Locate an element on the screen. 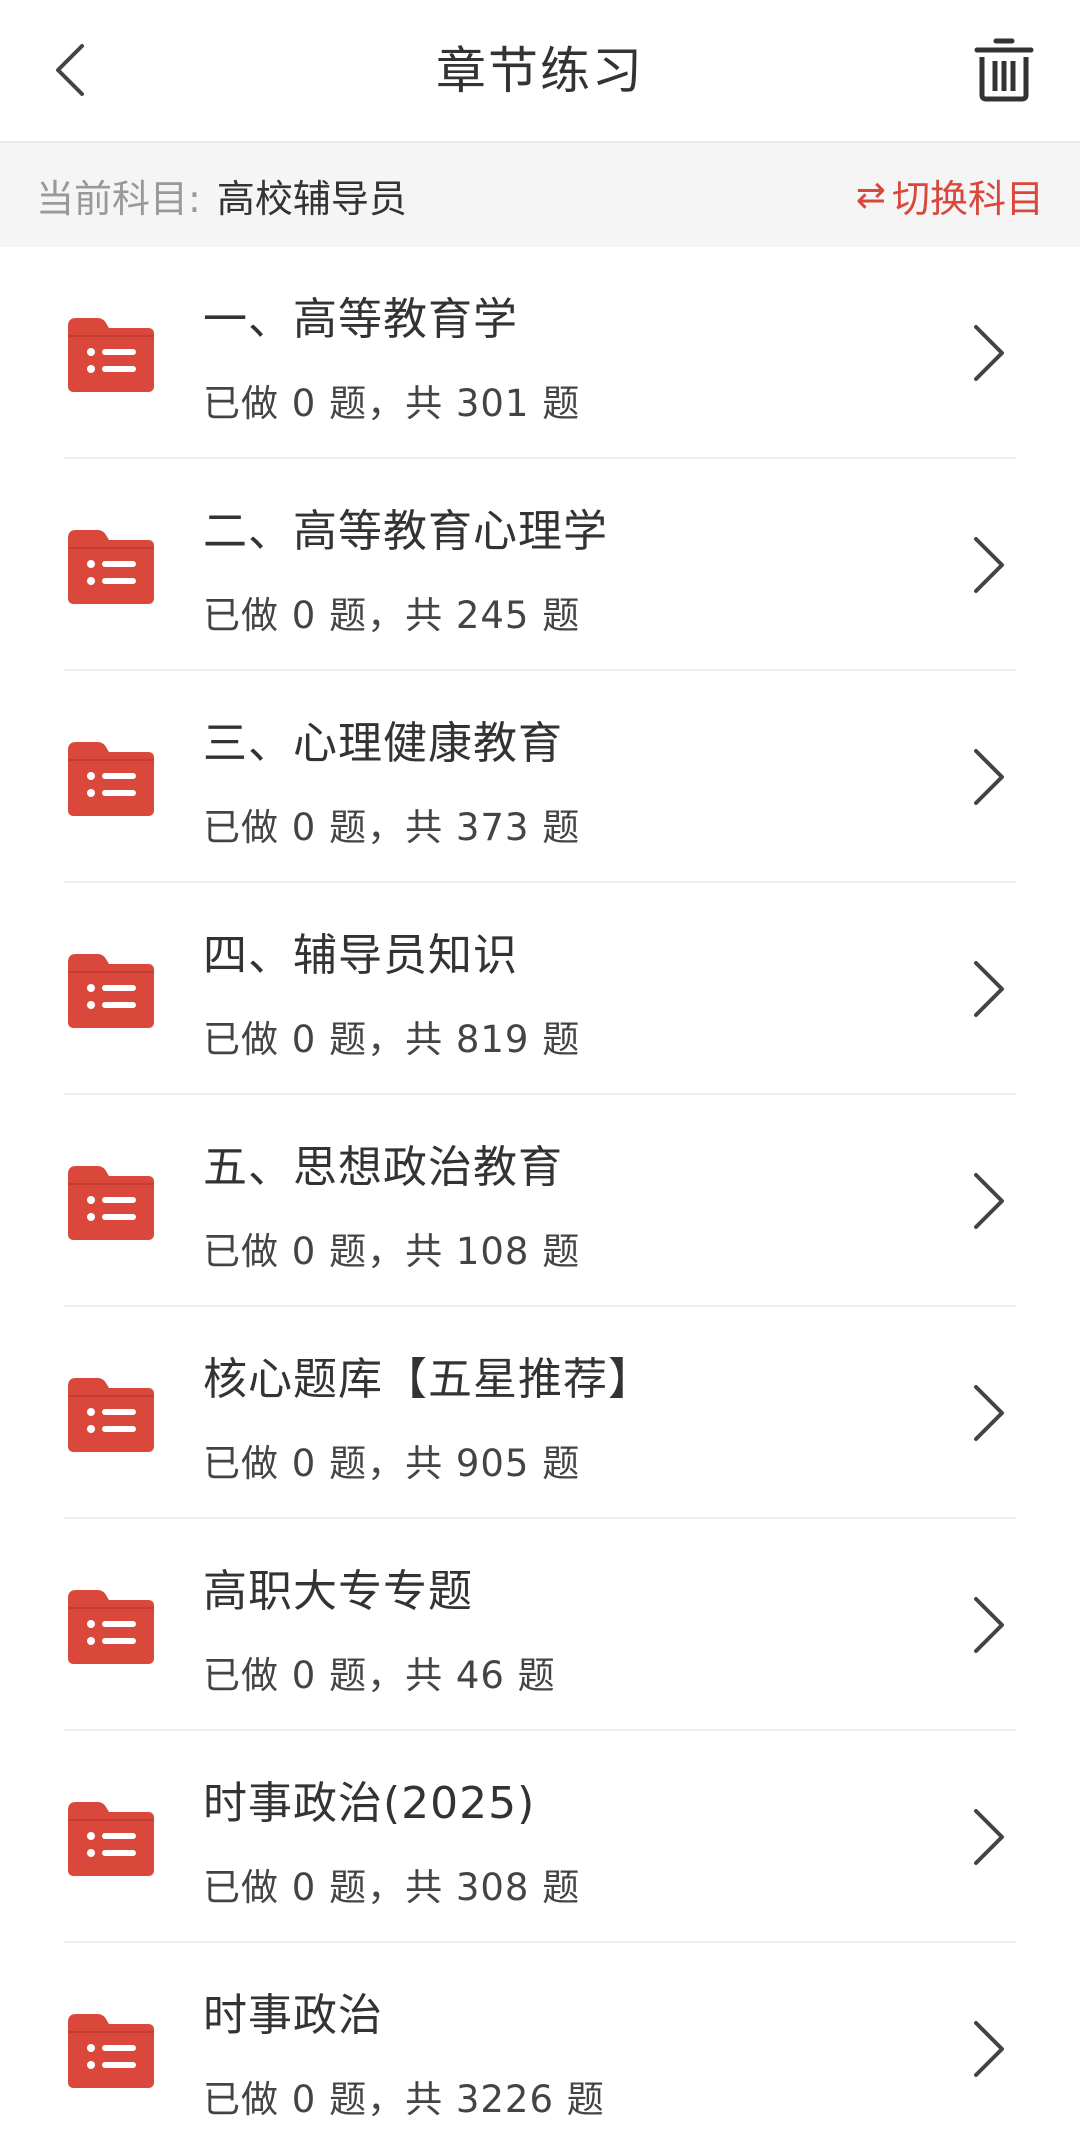 The height and width of the screenshot is (2155, 1080). switch-subject-button: ⇄ 切换科目 is located at coordinates (950, 195).